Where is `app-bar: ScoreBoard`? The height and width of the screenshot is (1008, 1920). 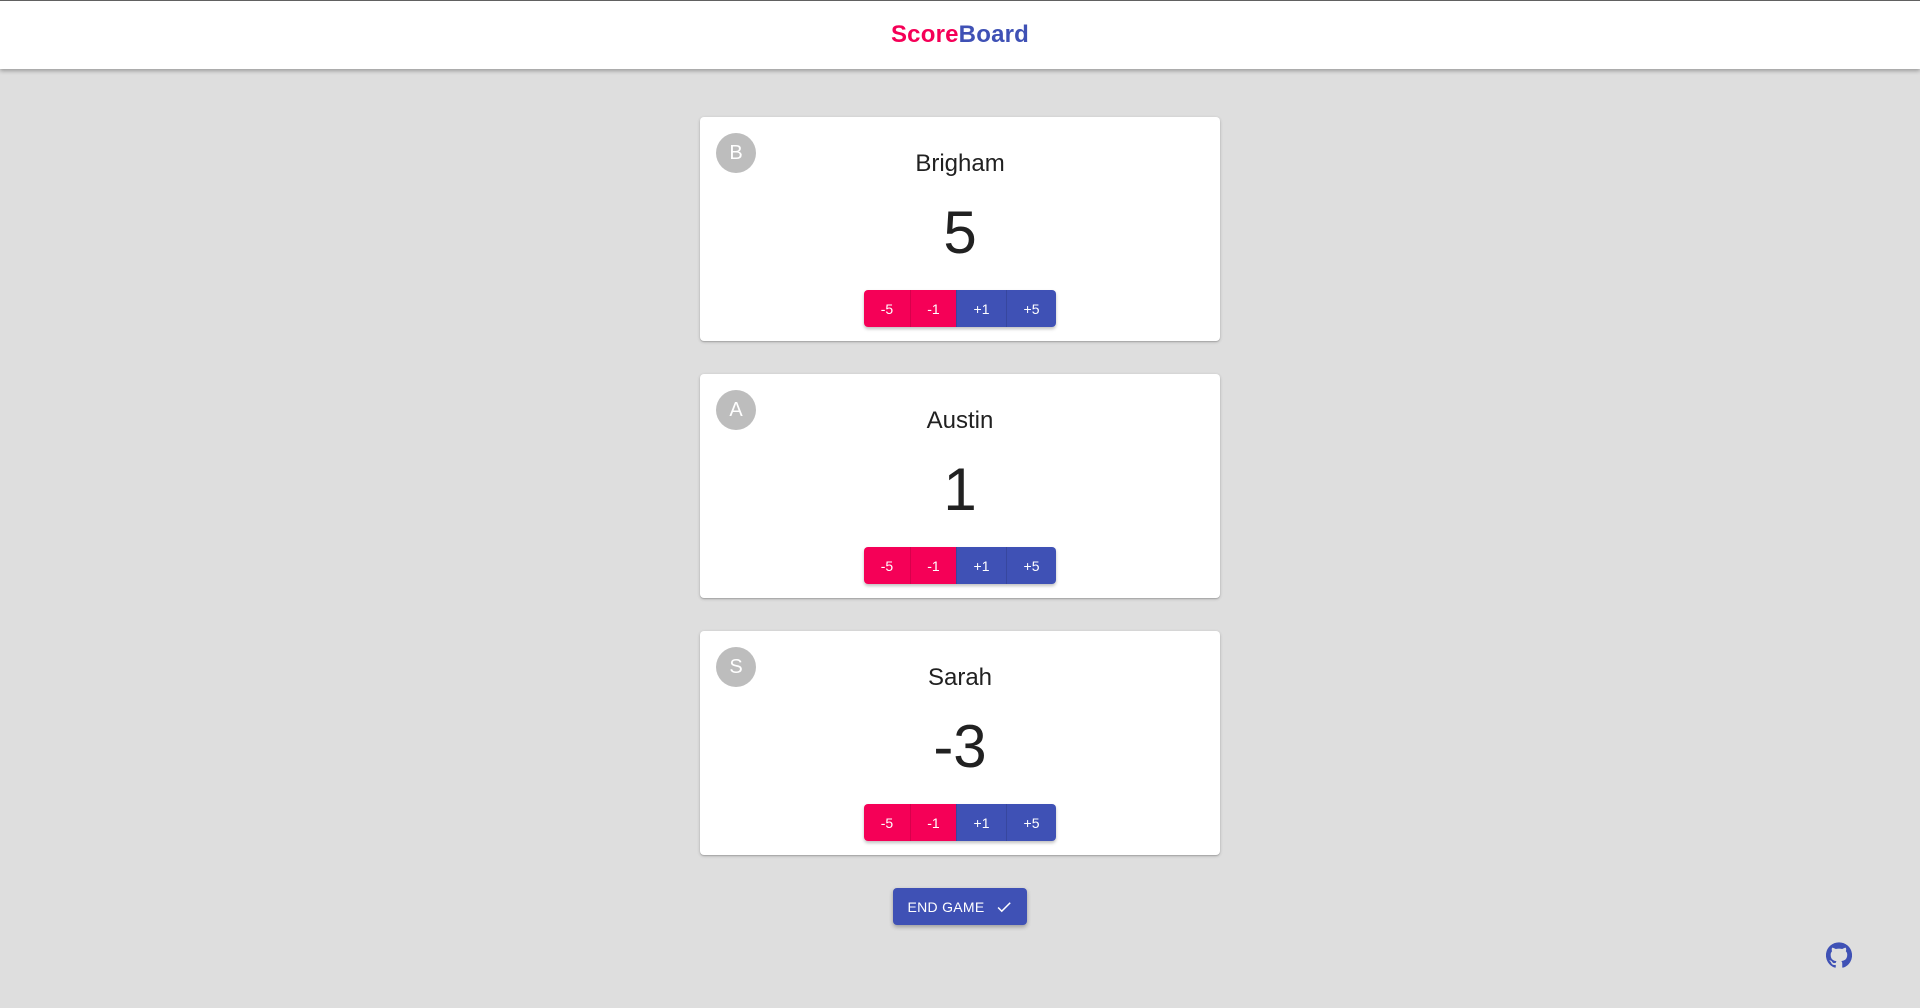
app-bar: ScoreBoard is located at coordinates (960, 34).